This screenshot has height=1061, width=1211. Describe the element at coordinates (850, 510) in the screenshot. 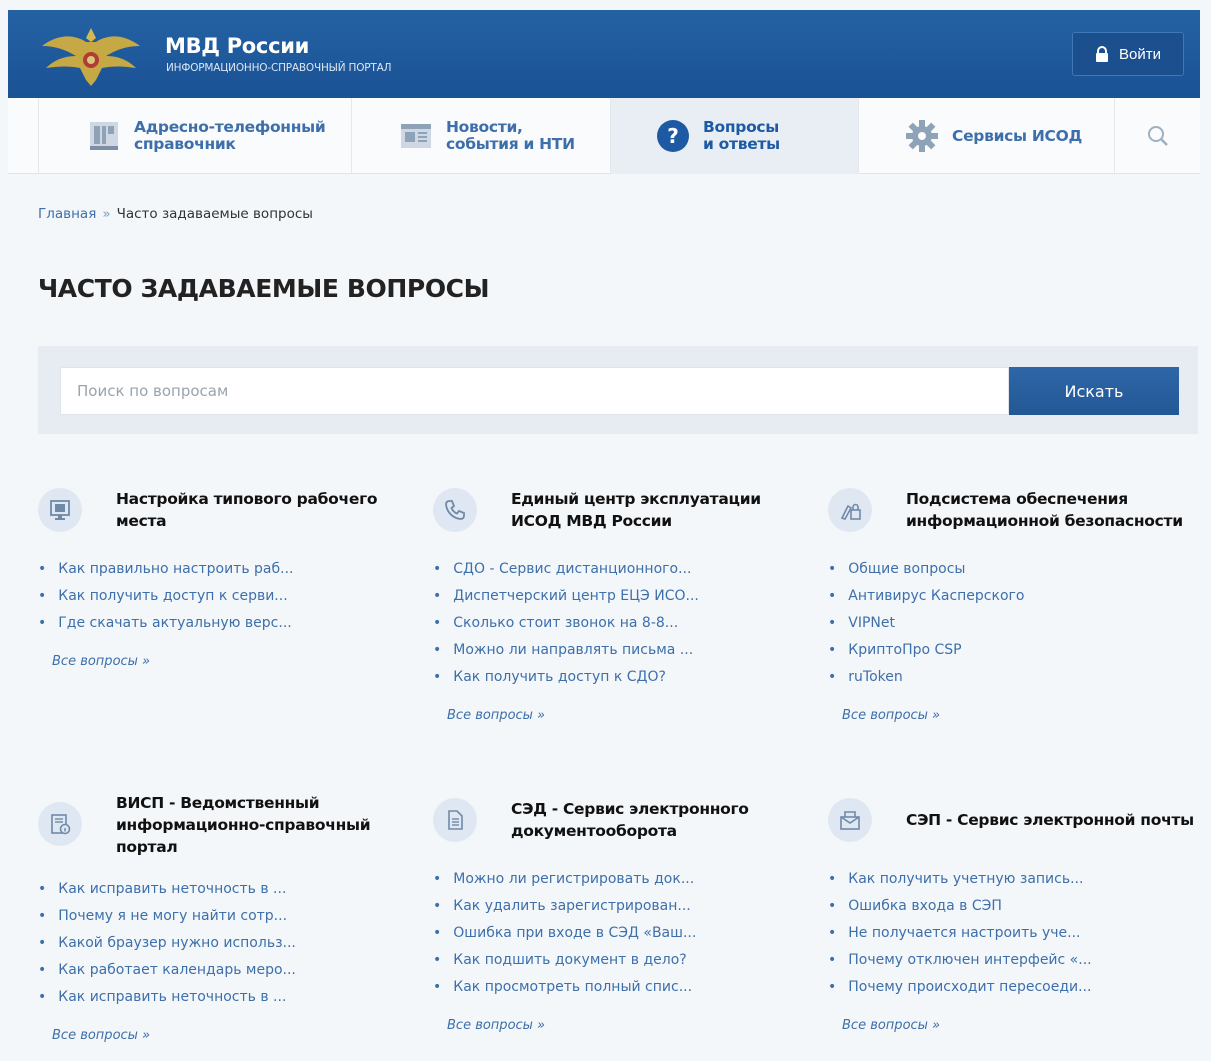

I see `security-icon` at that location.